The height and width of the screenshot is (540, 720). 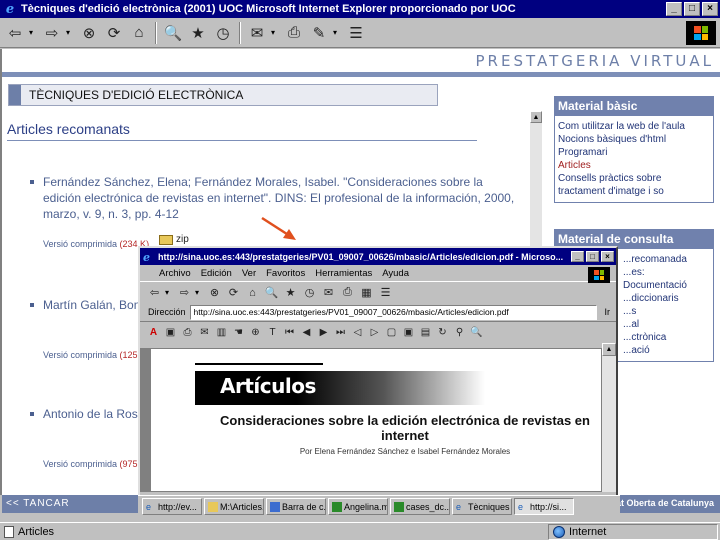 What do you see at coordinates (255, 333) in the screenshot?
I see `zoom-tool-icon: ⊕` at bounding box center [255, 333].